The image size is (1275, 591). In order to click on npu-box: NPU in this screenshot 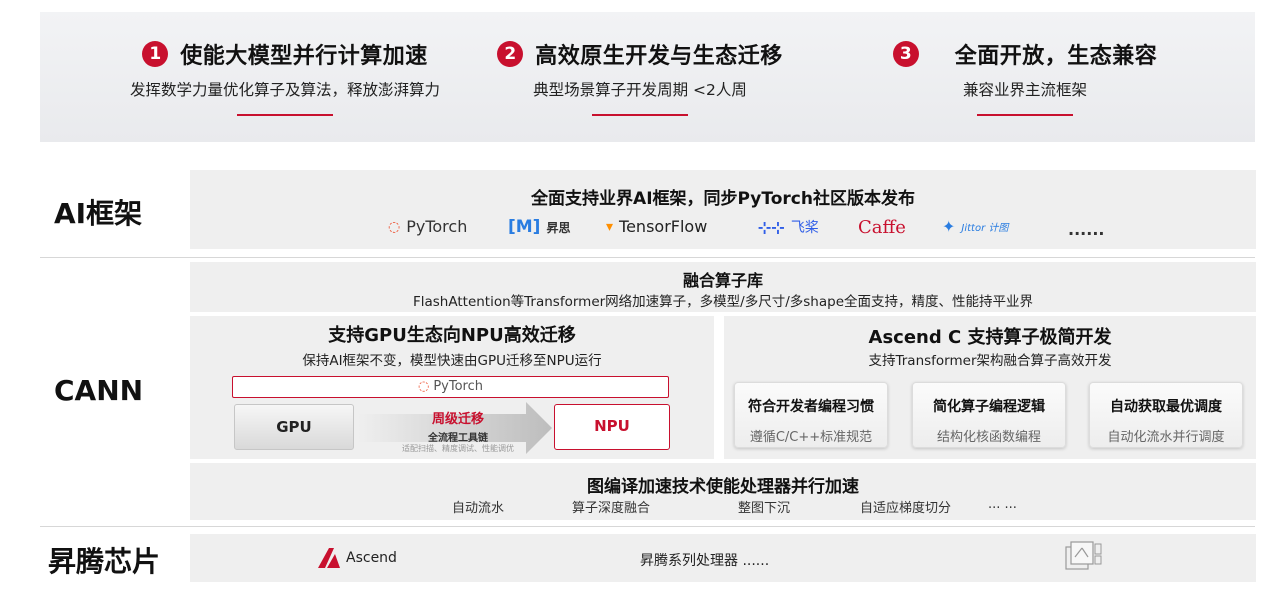, I will do `click(612, 427)`.